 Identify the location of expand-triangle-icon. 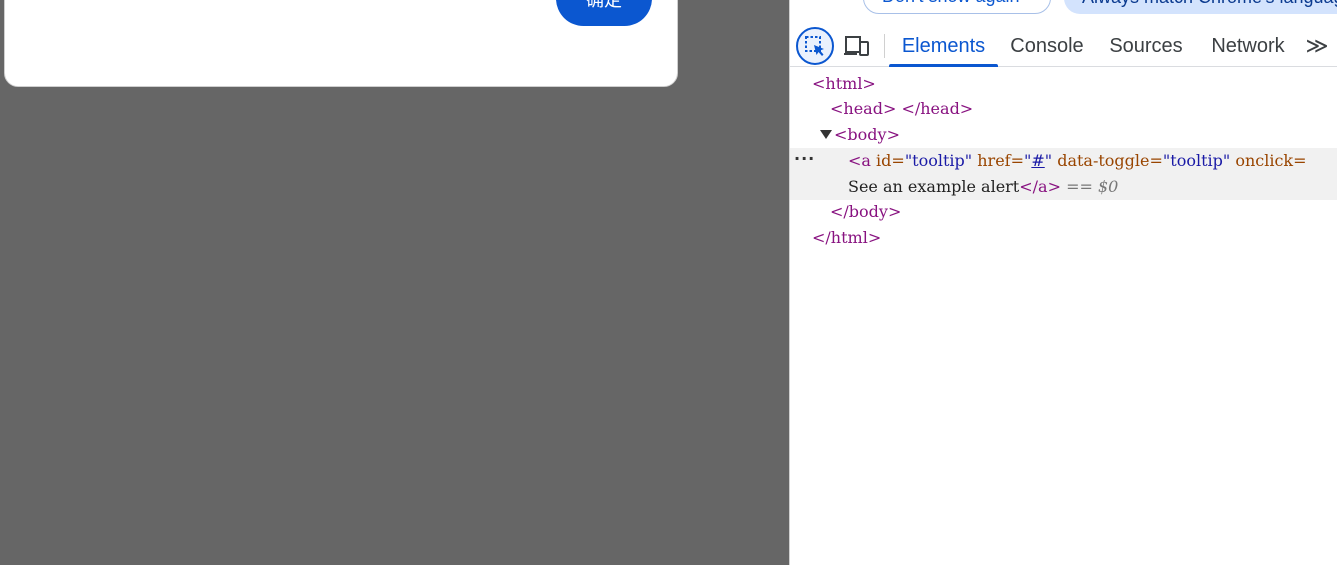
(826, 134).